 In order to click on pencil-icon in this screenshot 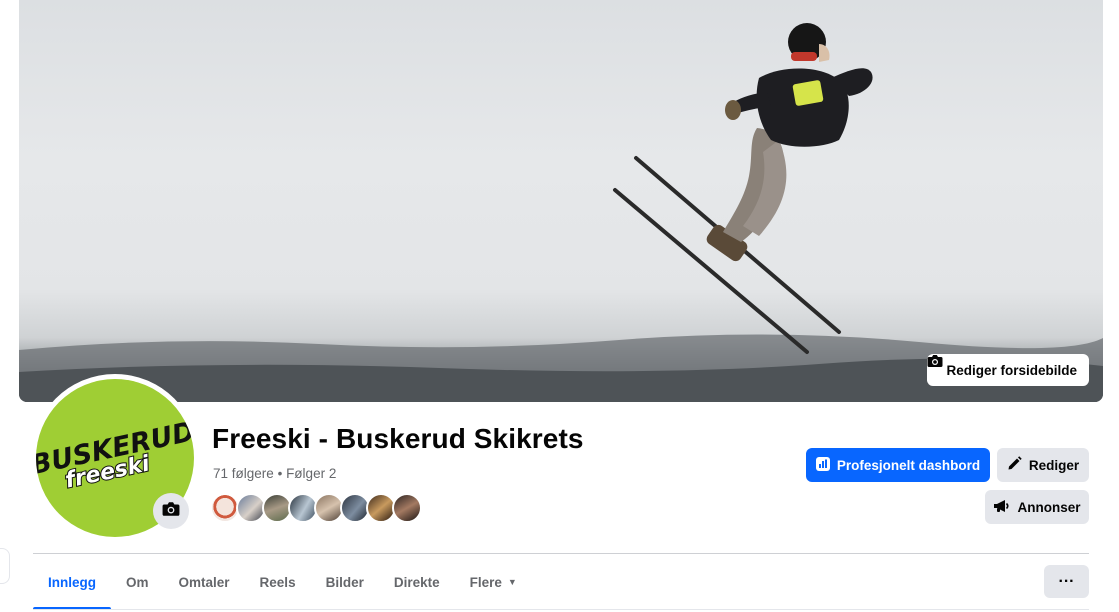, I will do `click(1014, 465)`.